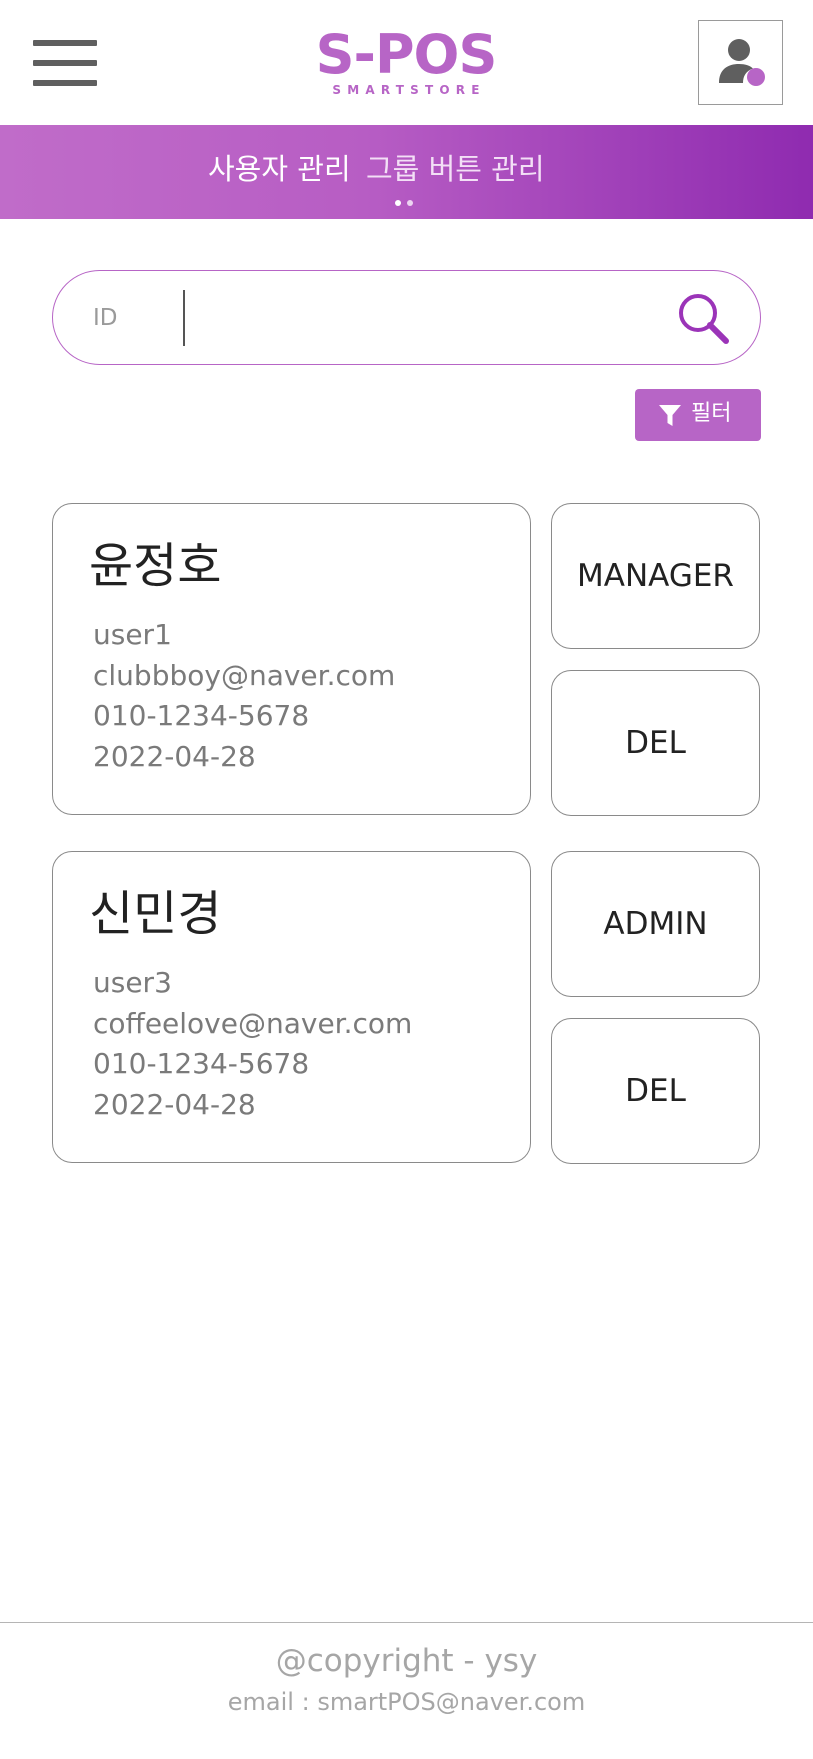  I want to click on tab-group-button-management: 그룹 버튼 관리, so click(455, 169).